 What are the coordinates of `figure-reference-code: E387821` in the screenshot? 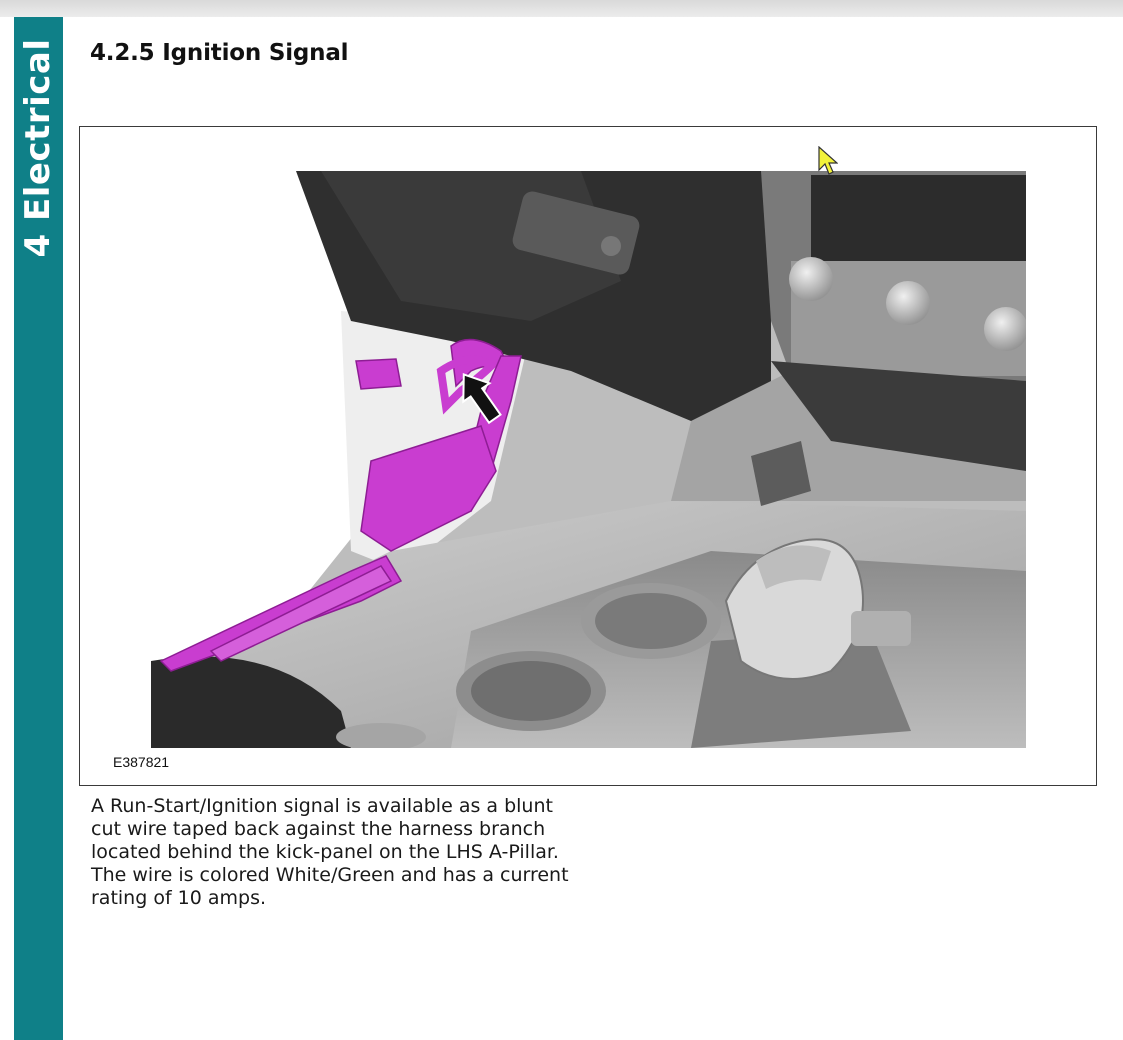 It's located at (141, 762).